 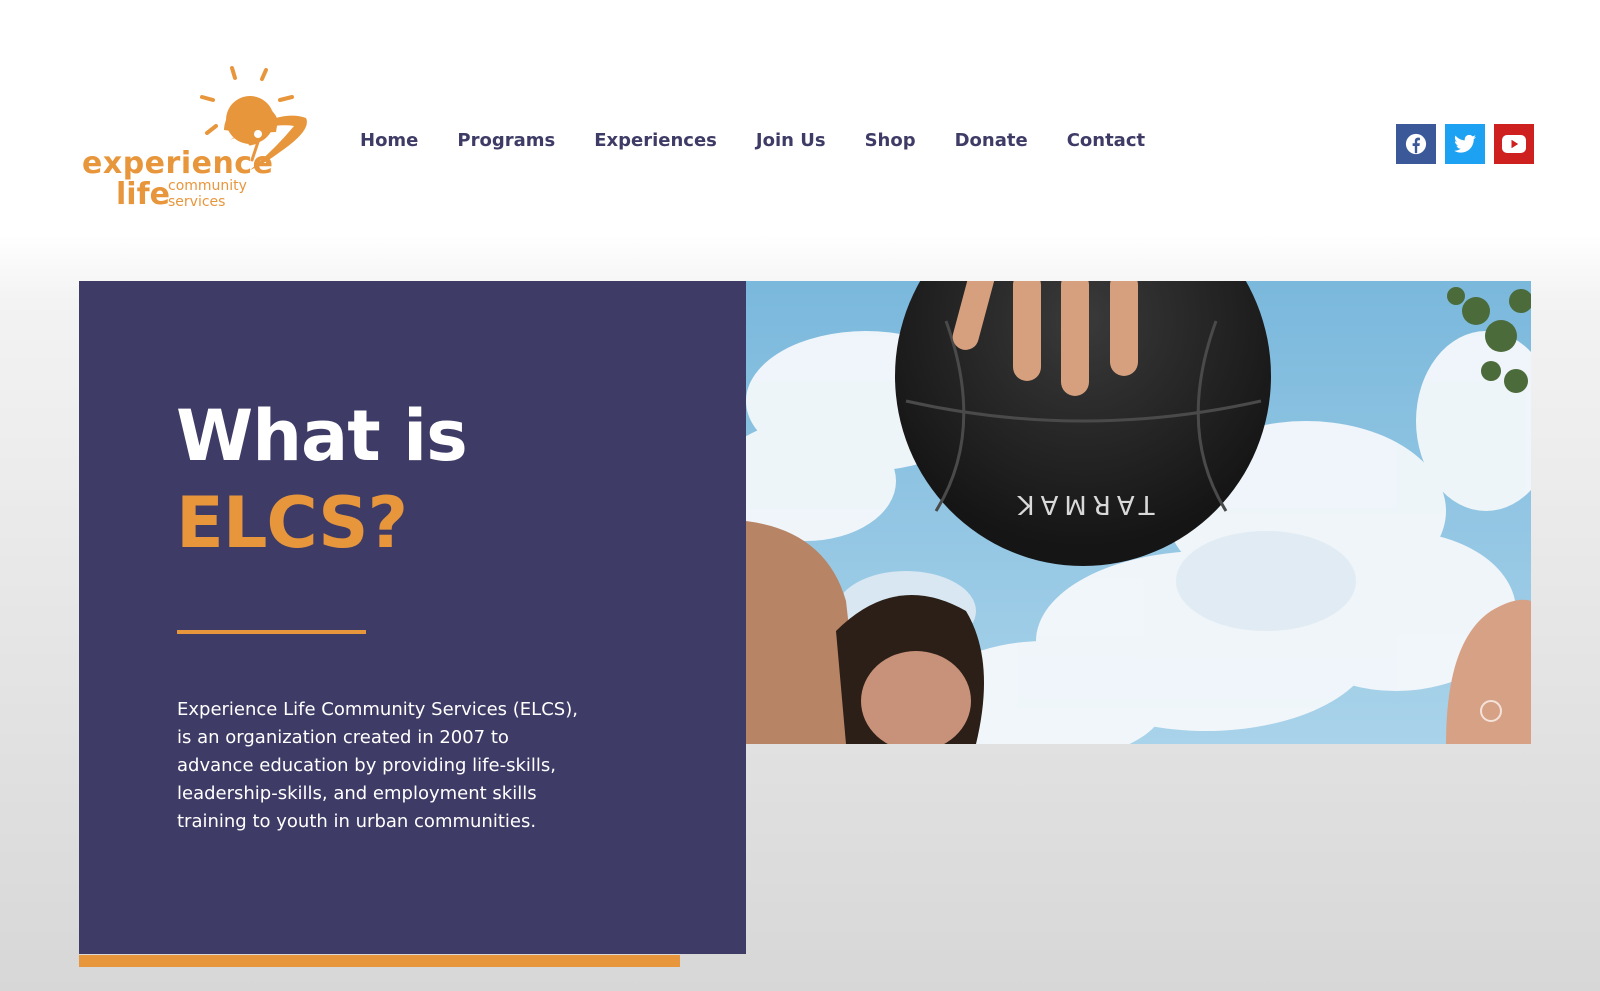 I want to click on nav-item-shop: Shop, so click(x=890, y=140).